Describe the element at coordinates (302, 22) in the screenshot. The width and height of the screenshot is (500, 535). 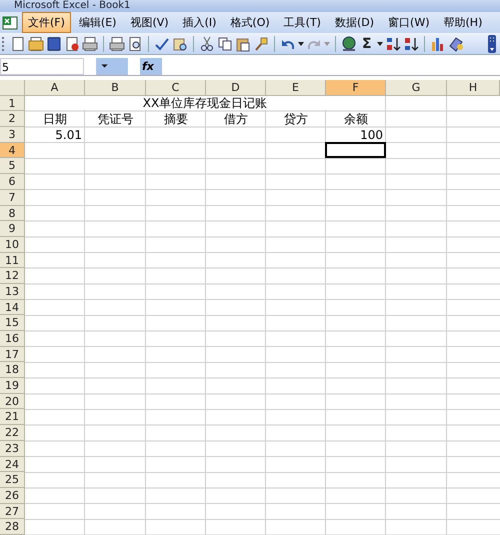
I see `menu-item: 工具(T)` at that location.